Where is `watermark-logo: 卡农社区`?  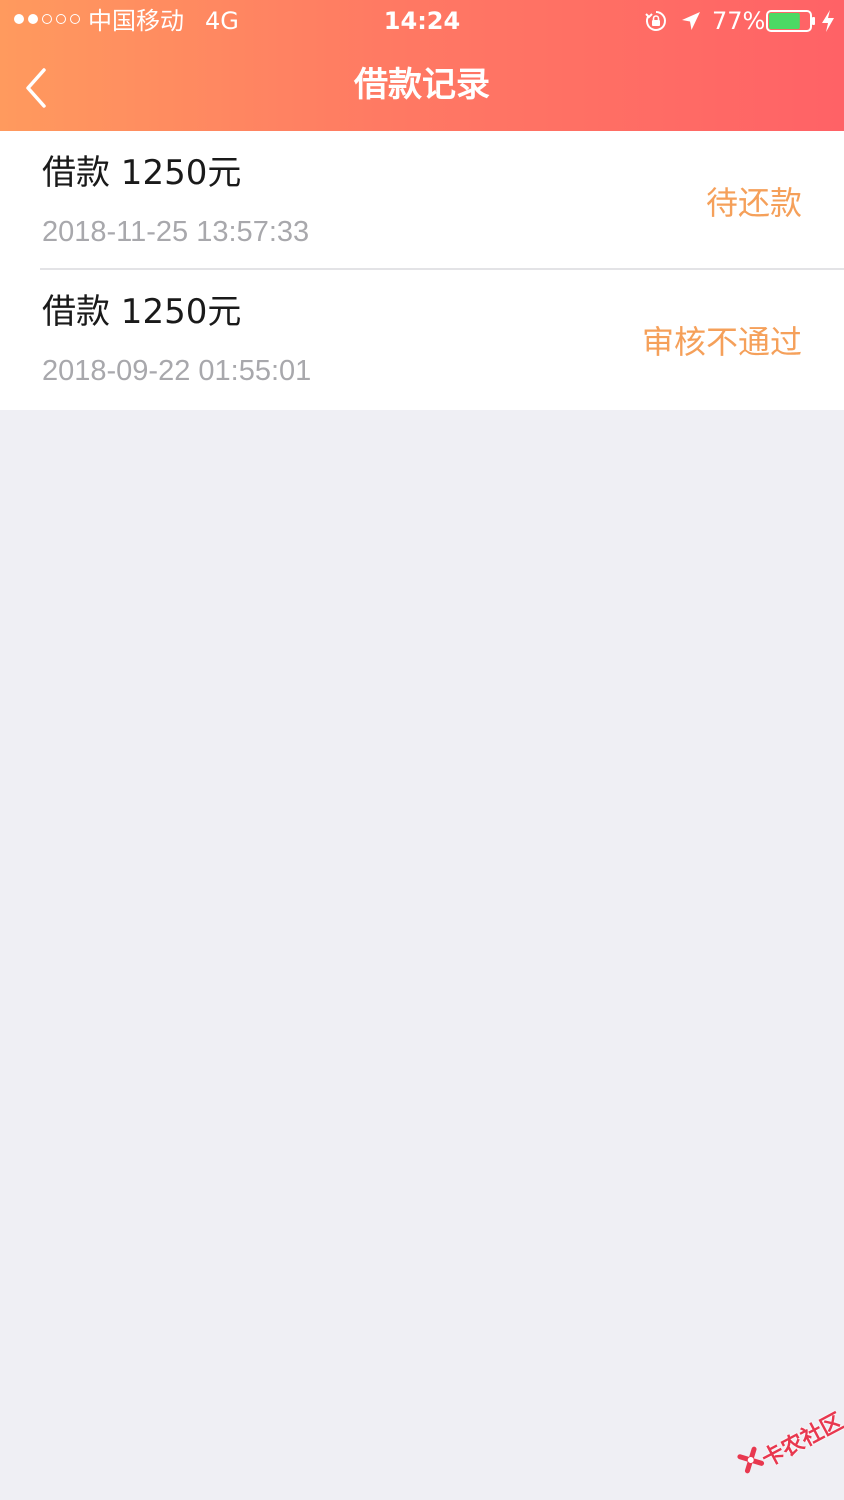 watermark-logo: 卡农社区 is located at coordinates (785, 1446).